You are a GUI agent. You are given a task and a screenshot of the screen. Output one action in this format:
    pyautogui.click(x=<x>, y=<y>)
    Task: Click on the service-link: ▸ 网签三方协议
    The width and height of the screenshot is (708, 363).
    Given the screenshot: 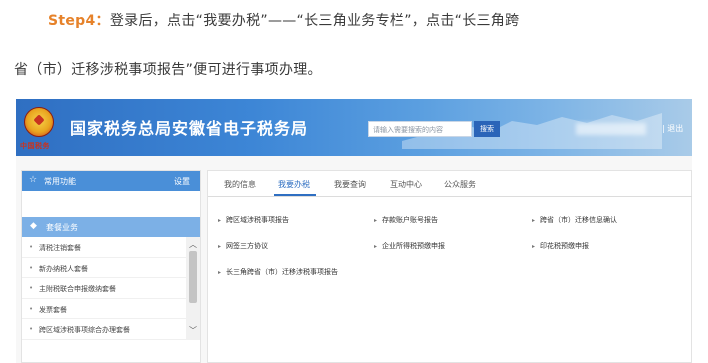 What is the action you would take?
    pyautogui.click(x=243, y=246)
    